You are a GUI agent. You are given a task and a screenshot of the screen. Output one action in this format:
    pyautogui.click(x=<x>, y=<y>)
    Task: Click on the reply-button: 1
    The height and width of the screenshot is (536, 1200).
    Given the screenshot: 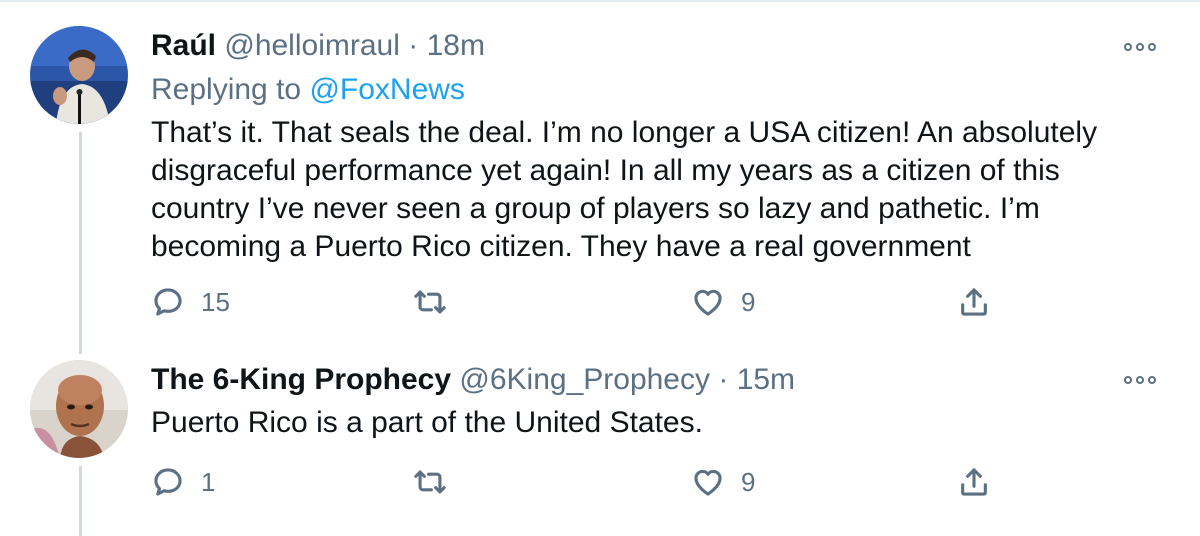 What is the action you would take?
    pyautogui.click(x=183, y=482)
    